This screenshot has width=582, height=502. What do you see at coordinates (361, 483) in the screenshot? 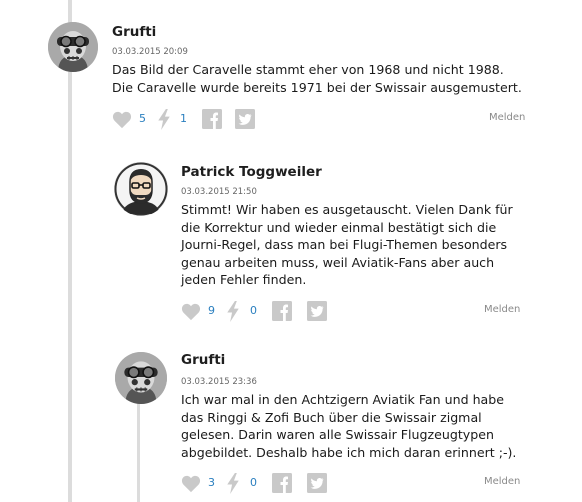
I see `comment-actions: 3 0 Melden` at bounding box center [361, 483].